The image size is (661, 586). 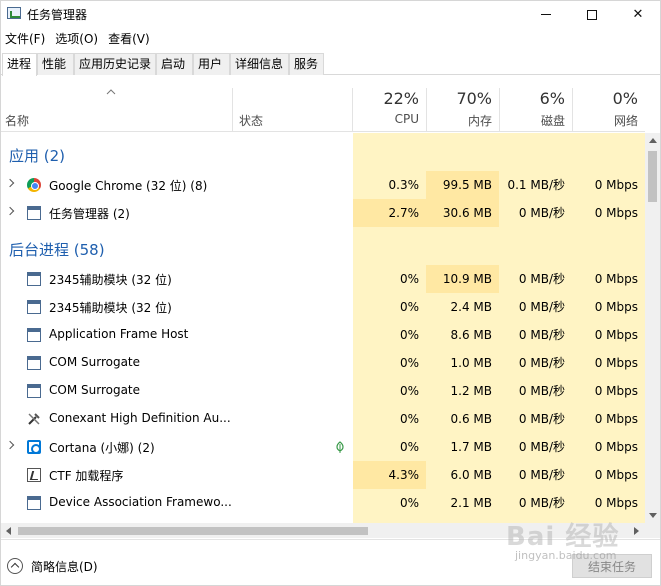 I want to click on column-cpu: 22% CPU, so click(x=389, y=110).